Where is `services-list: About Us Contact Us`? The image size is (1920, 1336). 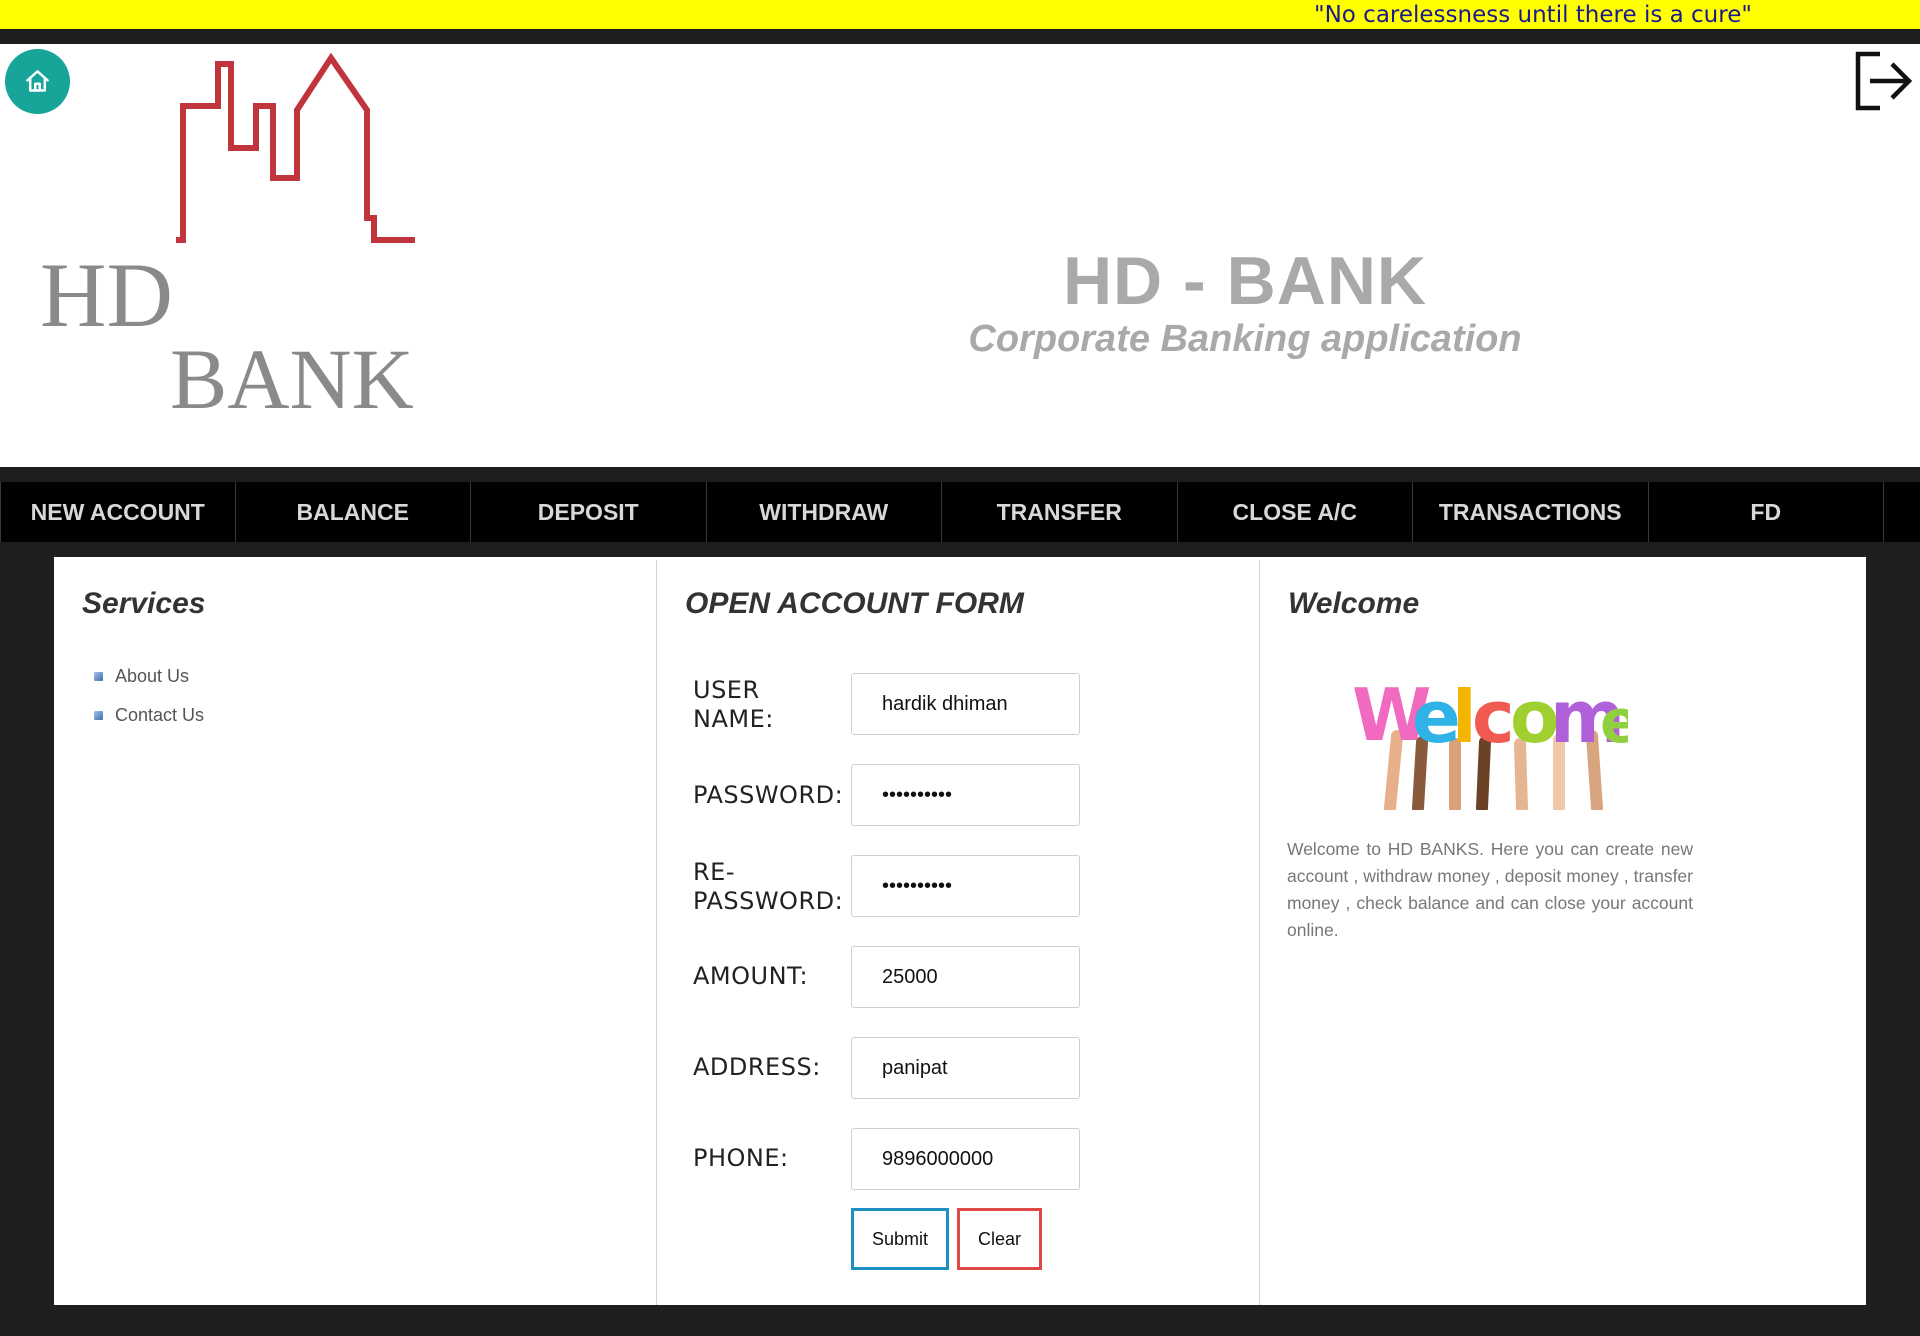
services-list: About Us Contact Us is located at coordinates (149, 696).